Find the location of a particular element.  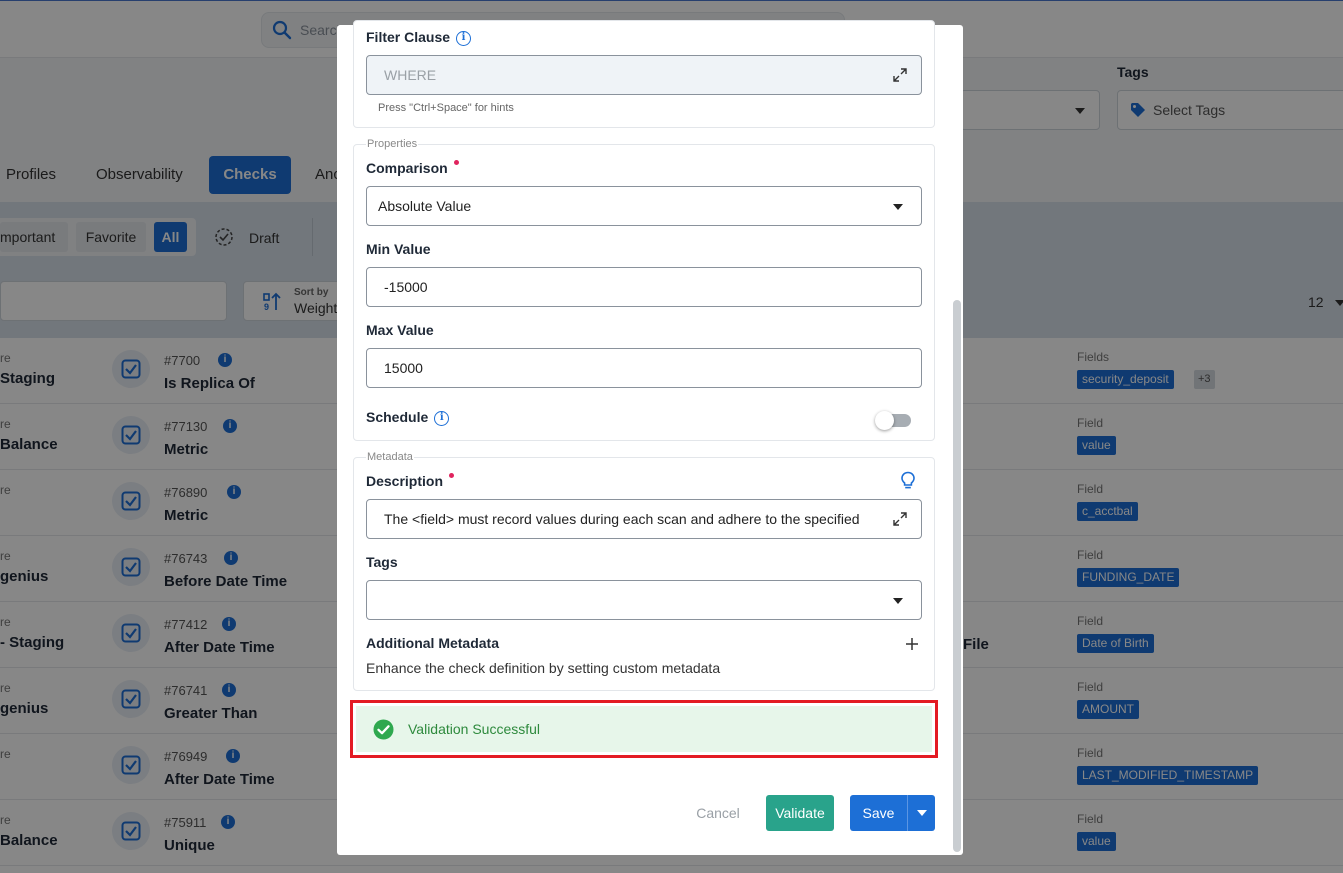

schedule-label-text: Schedule is located at coordinates (397, 417).